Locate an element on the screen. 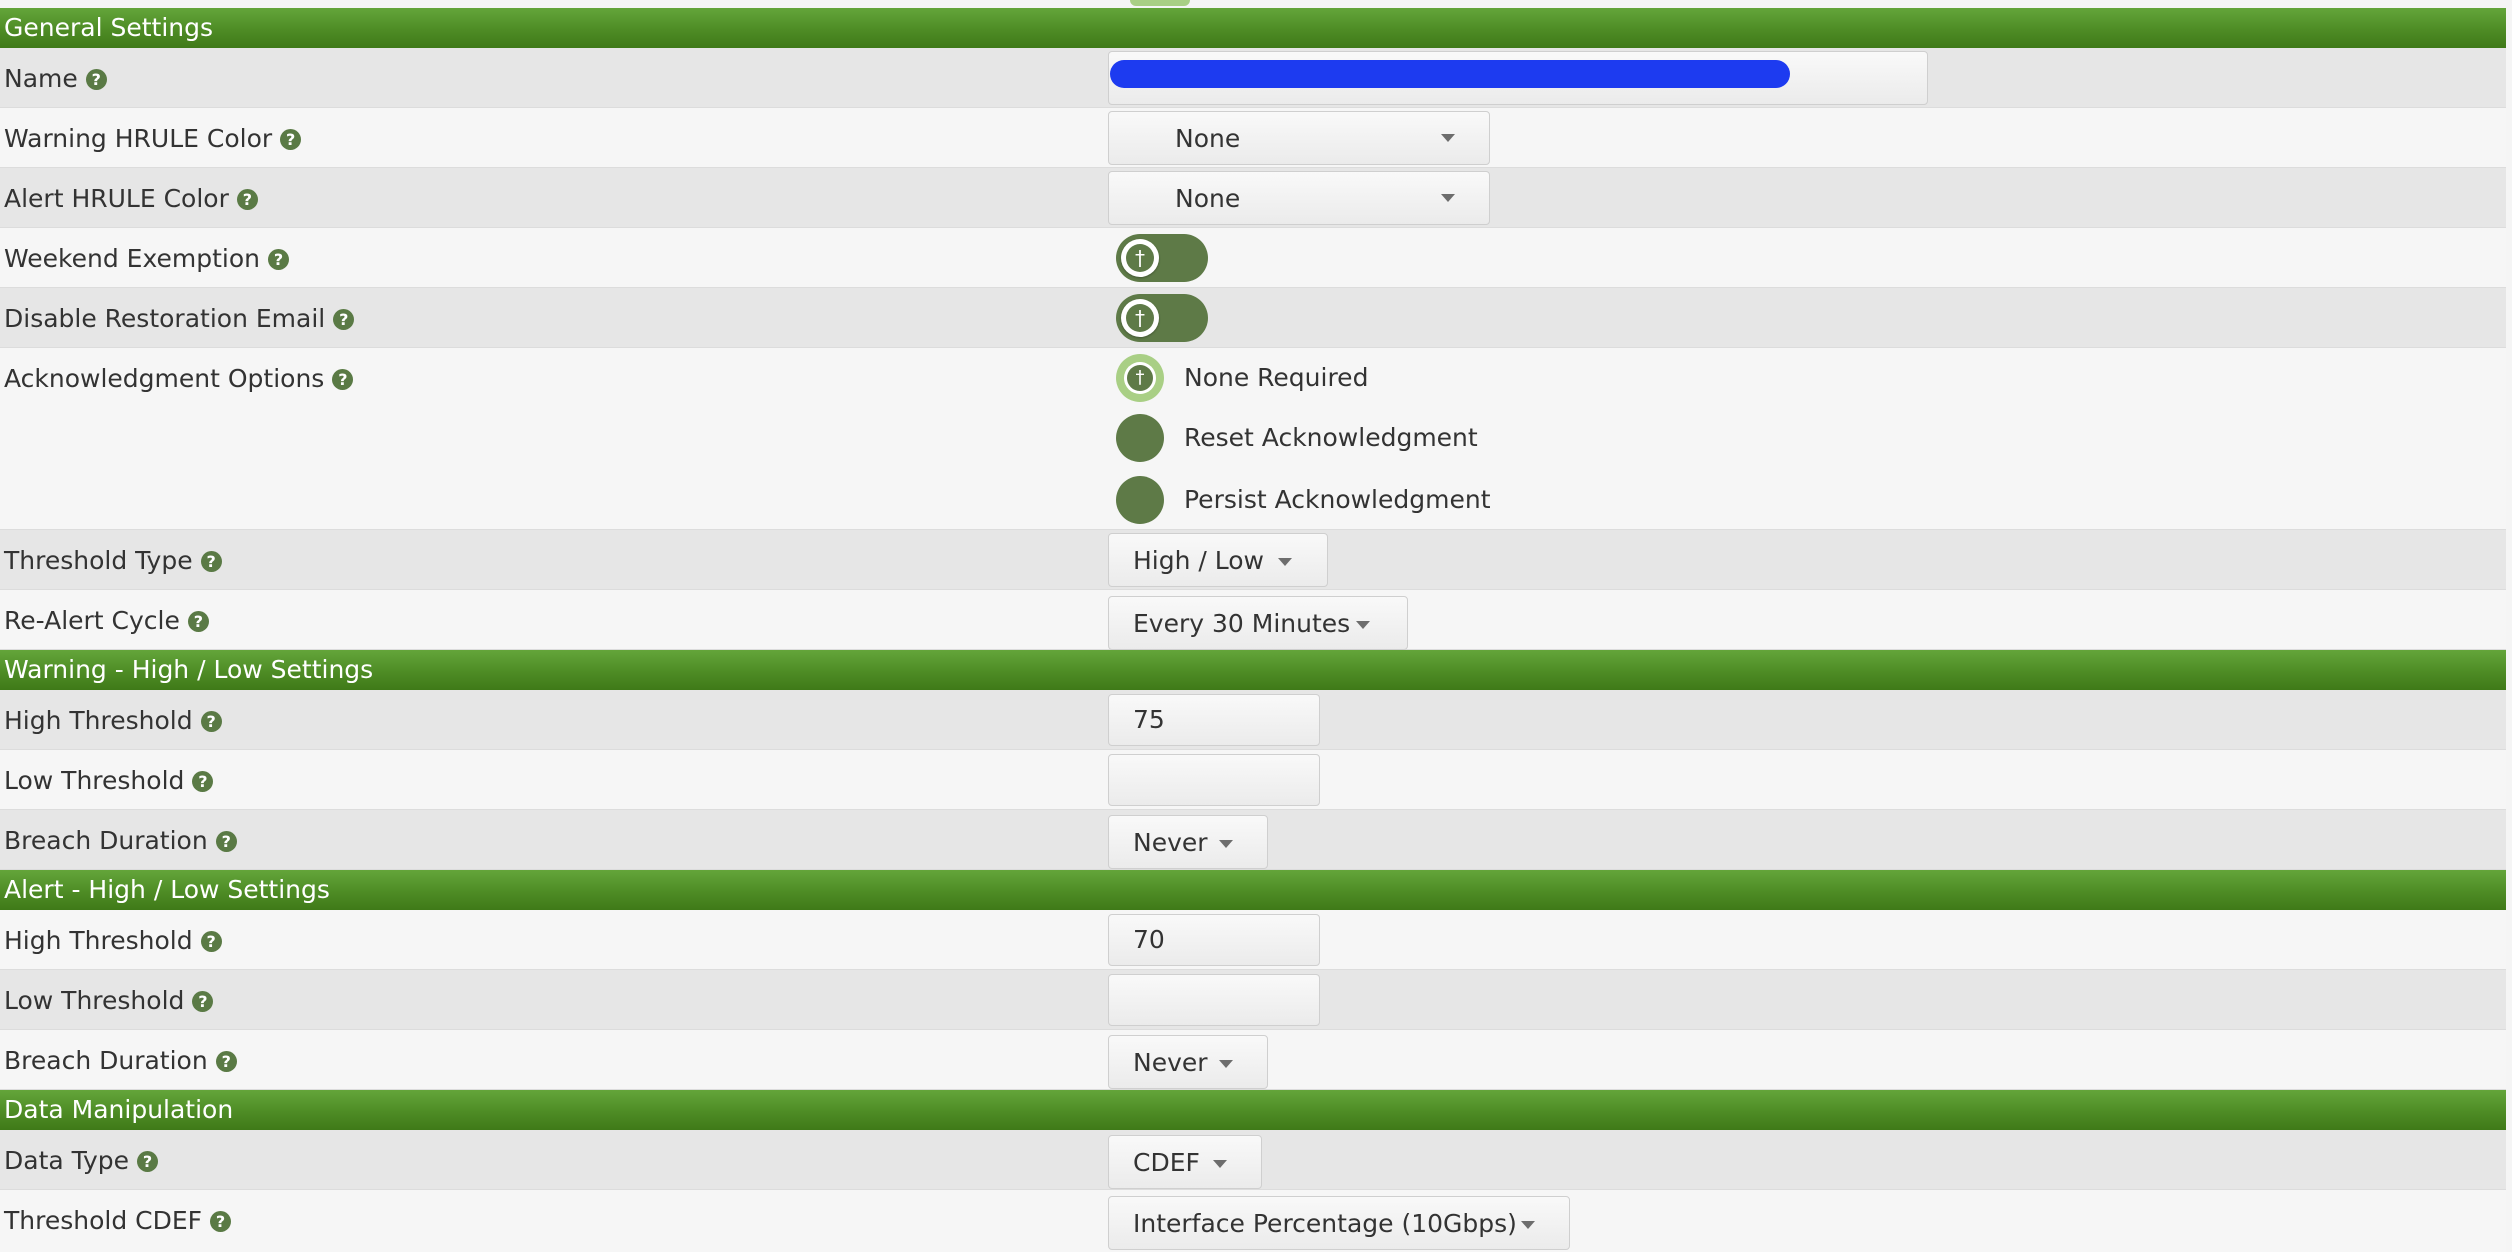 The width and height of the screenshot is (2512, 1252). alert-low-threshold-input is located at coordinates (1214, 1000).